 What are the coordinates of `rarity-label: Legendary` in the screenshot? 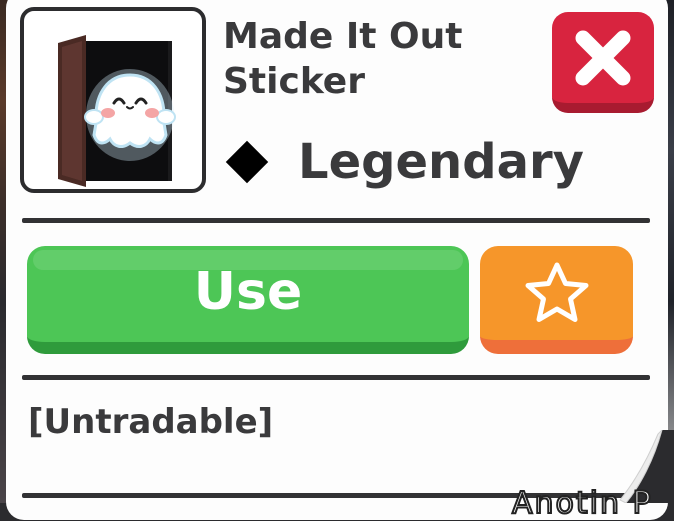 It's located at (441, 162).